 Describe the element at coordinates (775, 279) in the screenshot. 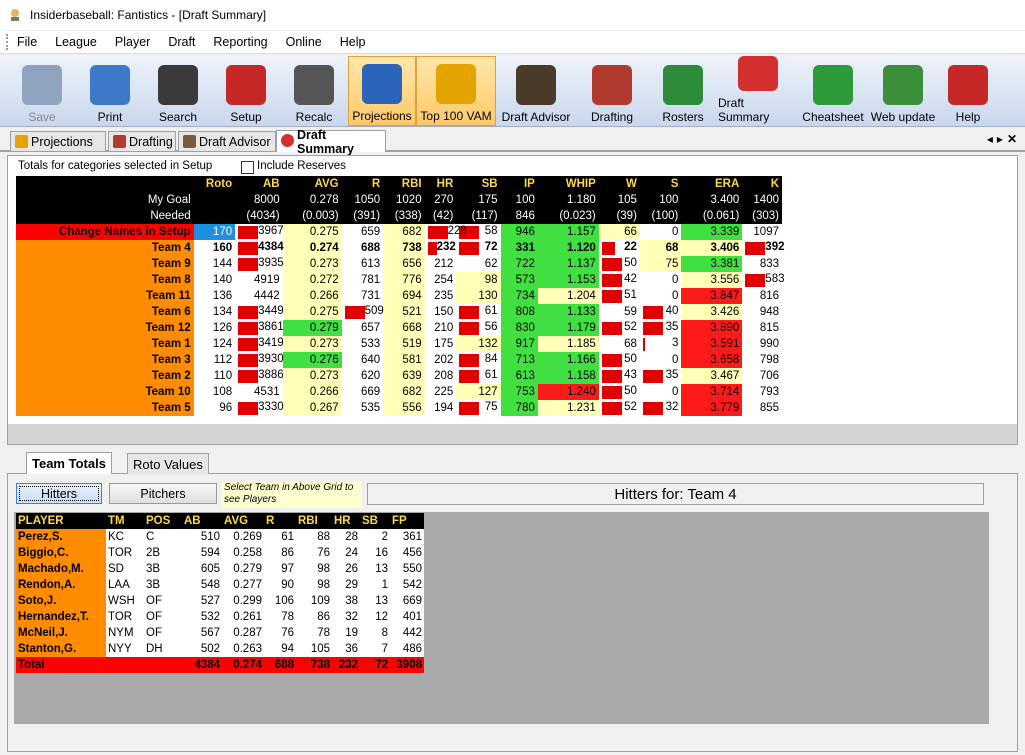

I see `stat-value: 583` at that location.